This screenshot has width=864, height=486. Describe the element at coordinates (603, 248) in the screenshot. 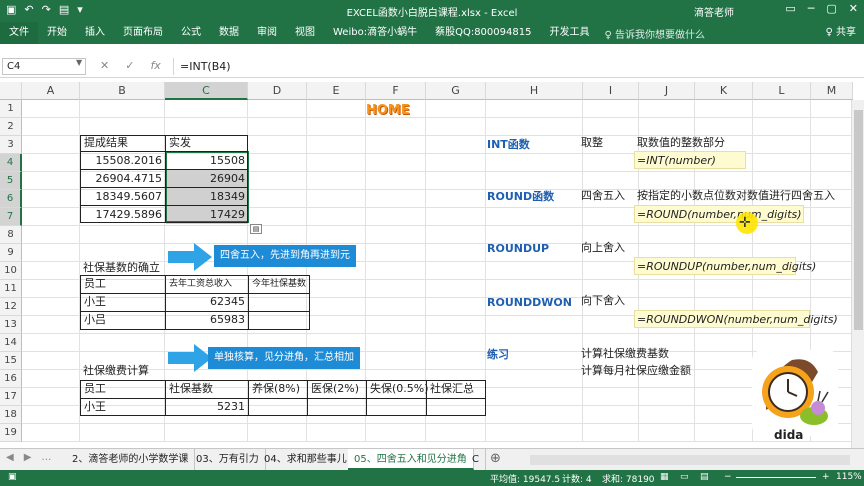

I see `func-kind: 向上舍入` at that location.